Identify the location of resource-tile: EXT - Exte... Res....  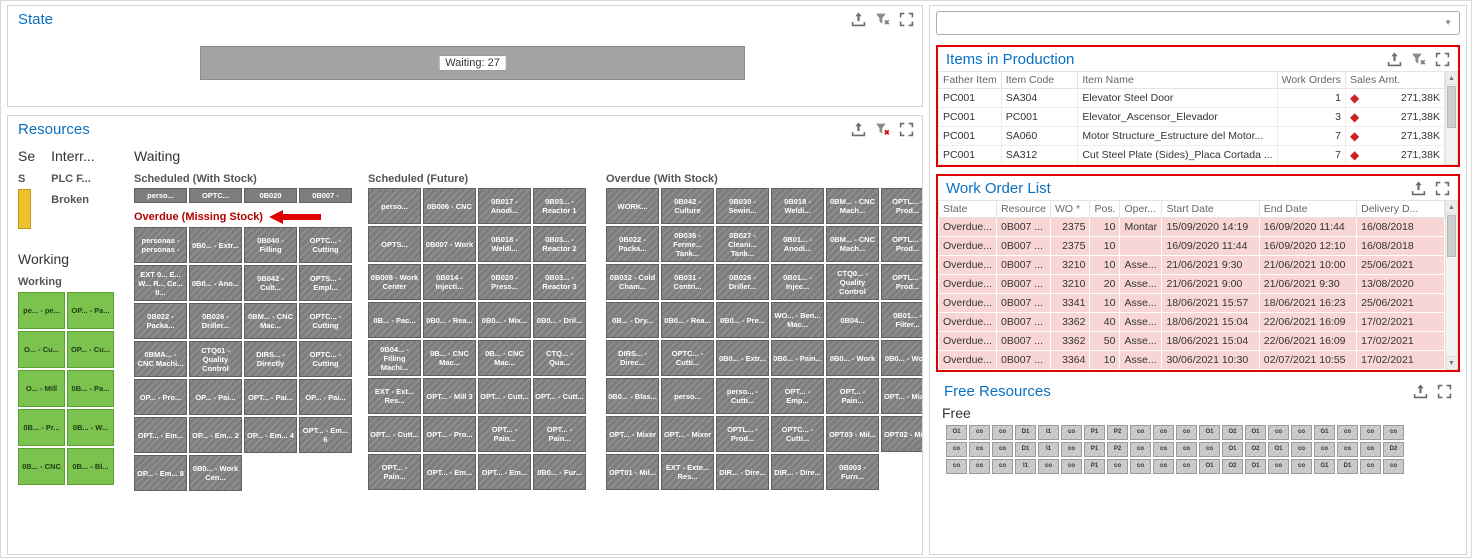
(687, 472).